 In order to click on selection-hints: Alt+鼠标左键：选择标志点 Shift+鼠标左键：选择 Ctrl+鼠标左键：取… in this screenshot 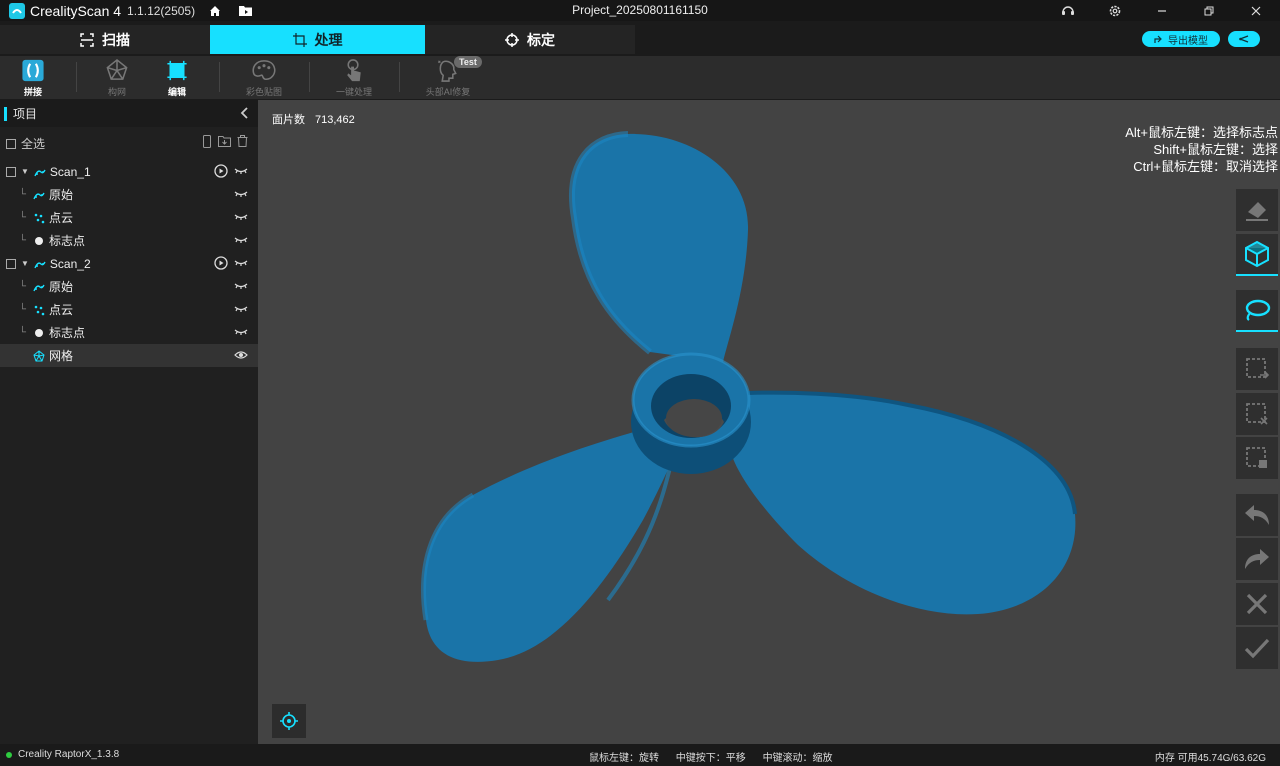, I will do `click(1201, 149)`.